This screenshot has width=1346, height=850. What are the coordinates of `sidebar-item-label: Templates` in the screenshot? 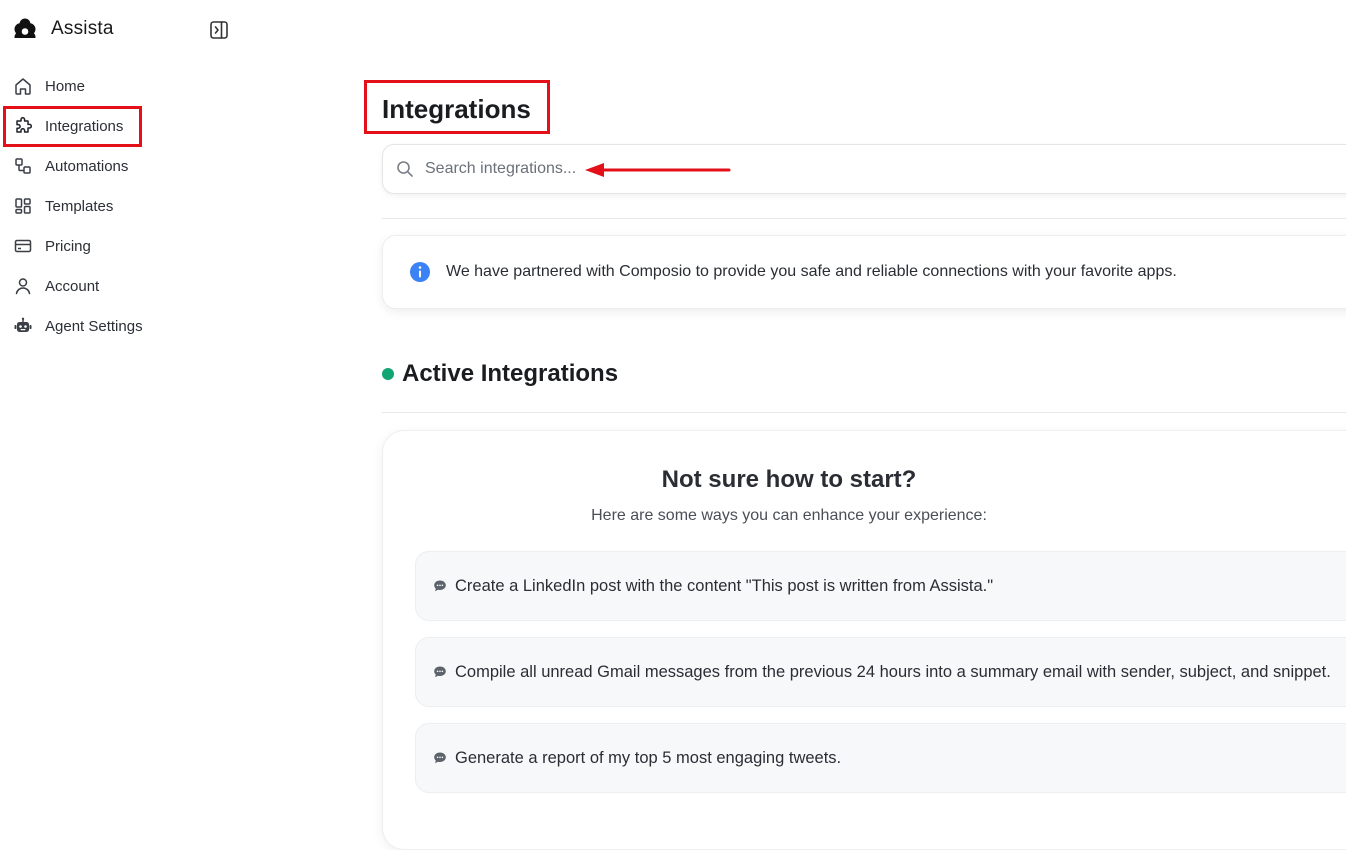 It's located at (79, 206).